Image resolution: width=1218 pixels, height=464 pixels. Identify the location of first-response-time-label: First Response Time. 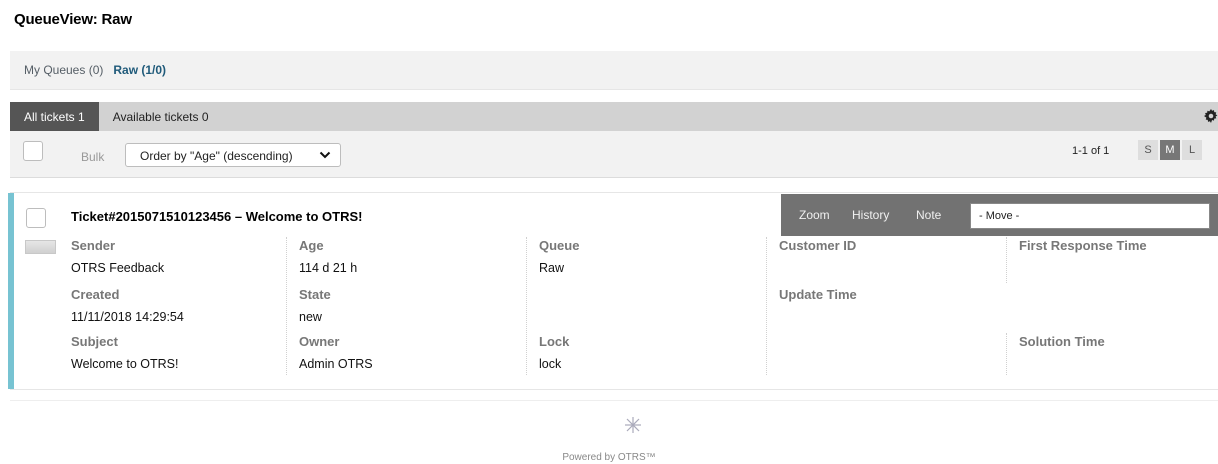
(1083, 245).